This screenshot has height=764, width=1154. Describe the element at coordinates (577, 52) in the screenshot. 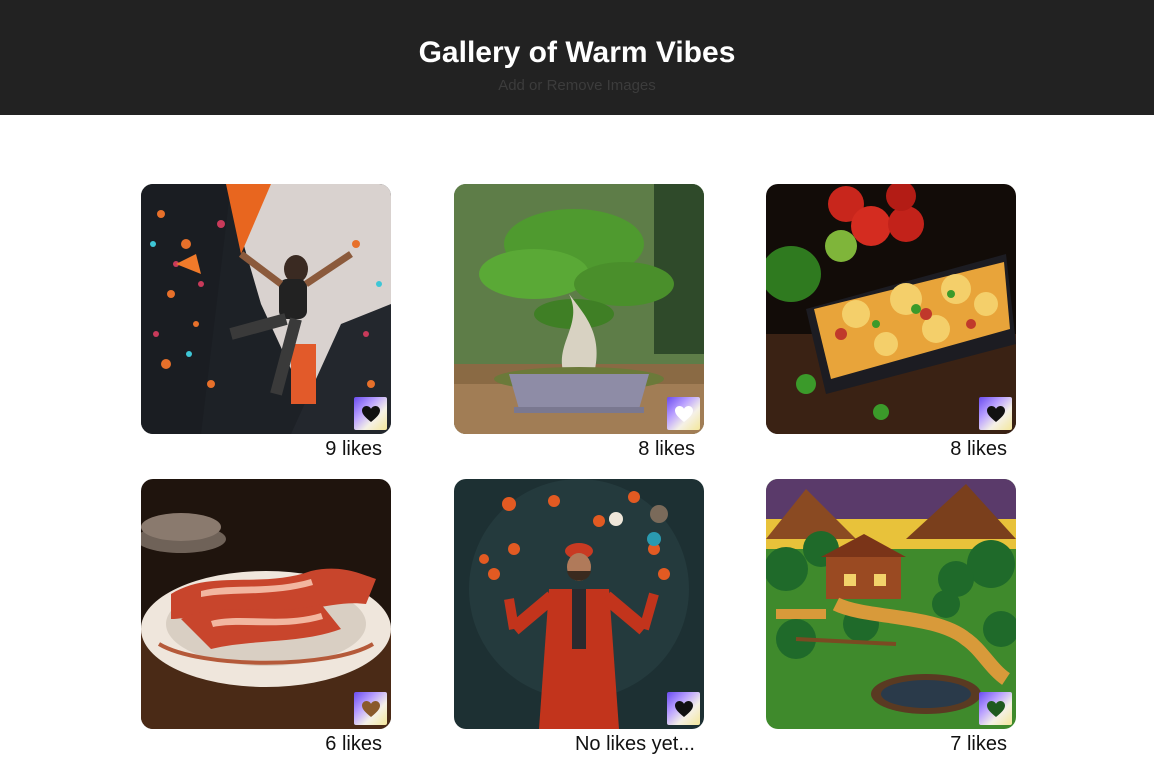

I see `page-title: Gallery of Warm Vibes` at that location.